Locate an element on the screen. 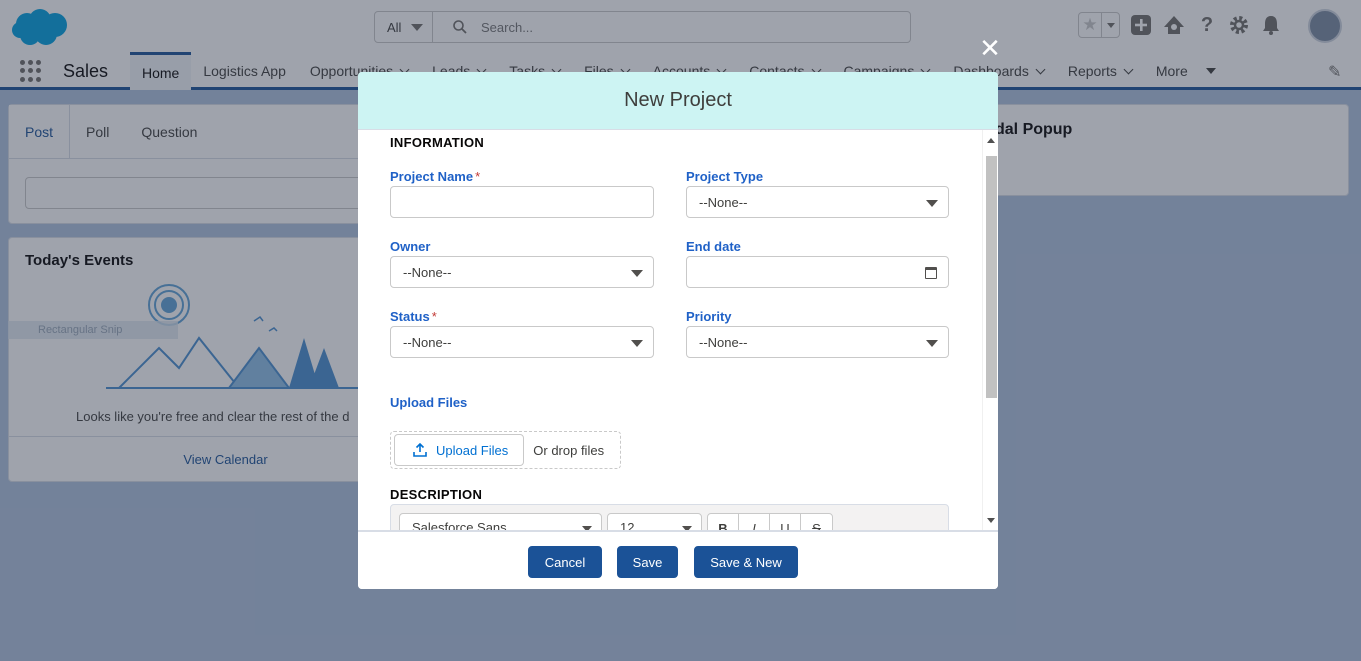 This screenshot has width=1361, height=661. upload-icon is located at coordinates (420, 450).